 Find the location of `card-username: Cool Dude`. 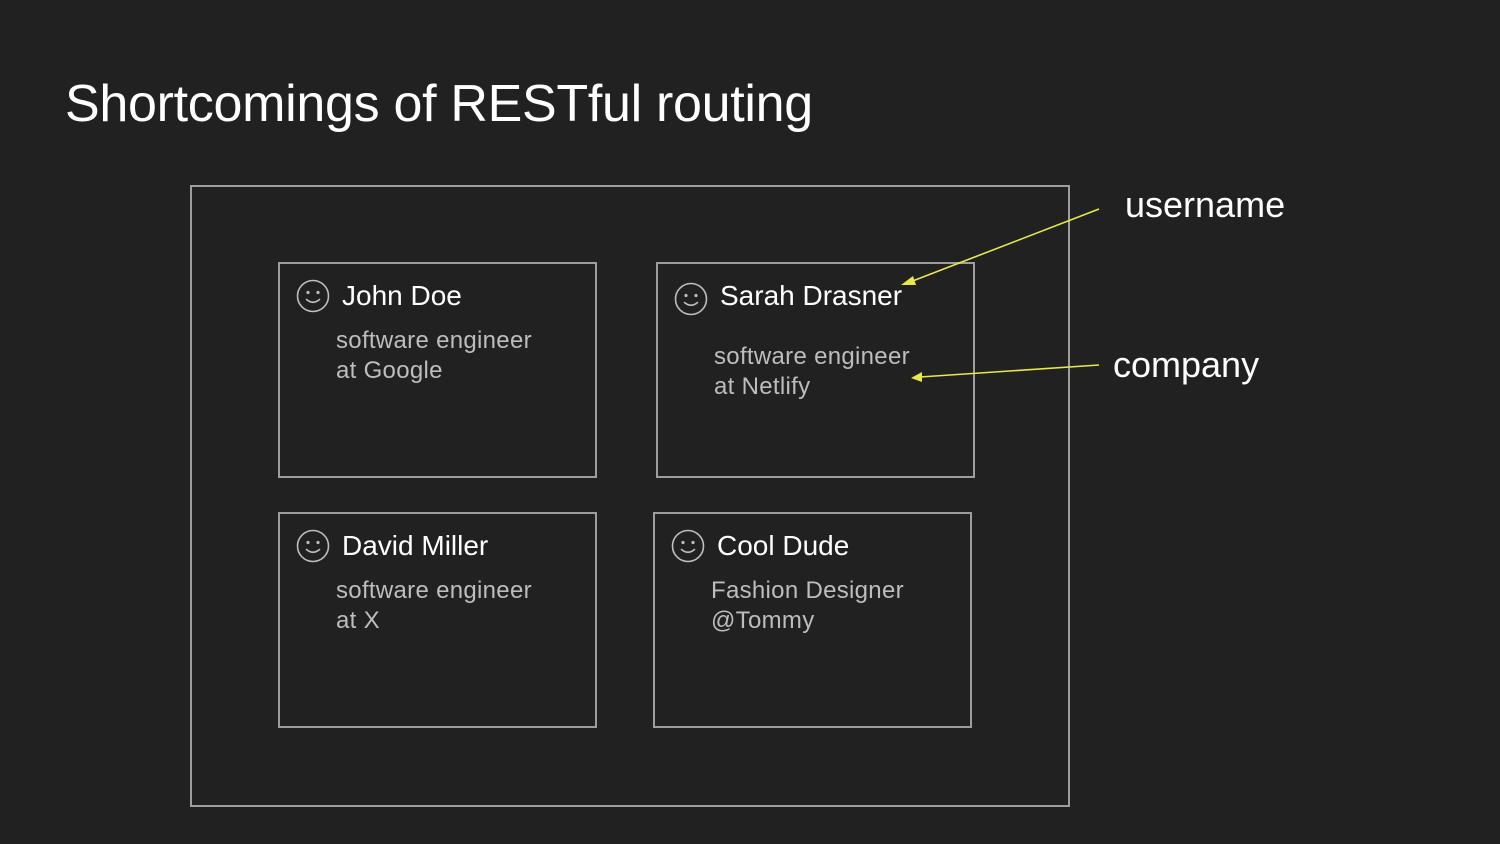

card-username: Cool Dude is located at coordinates (783, 545).